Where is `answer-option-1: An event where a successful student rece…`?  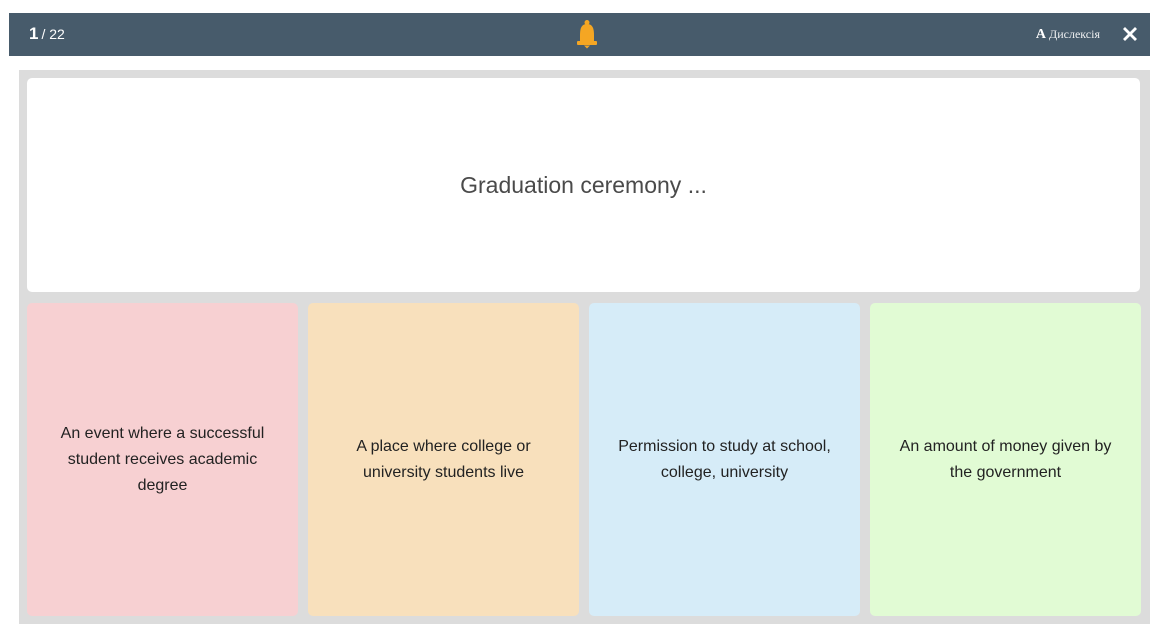 answer-option-1: An event where a successful student rece… is located at coordinates (162, 459).